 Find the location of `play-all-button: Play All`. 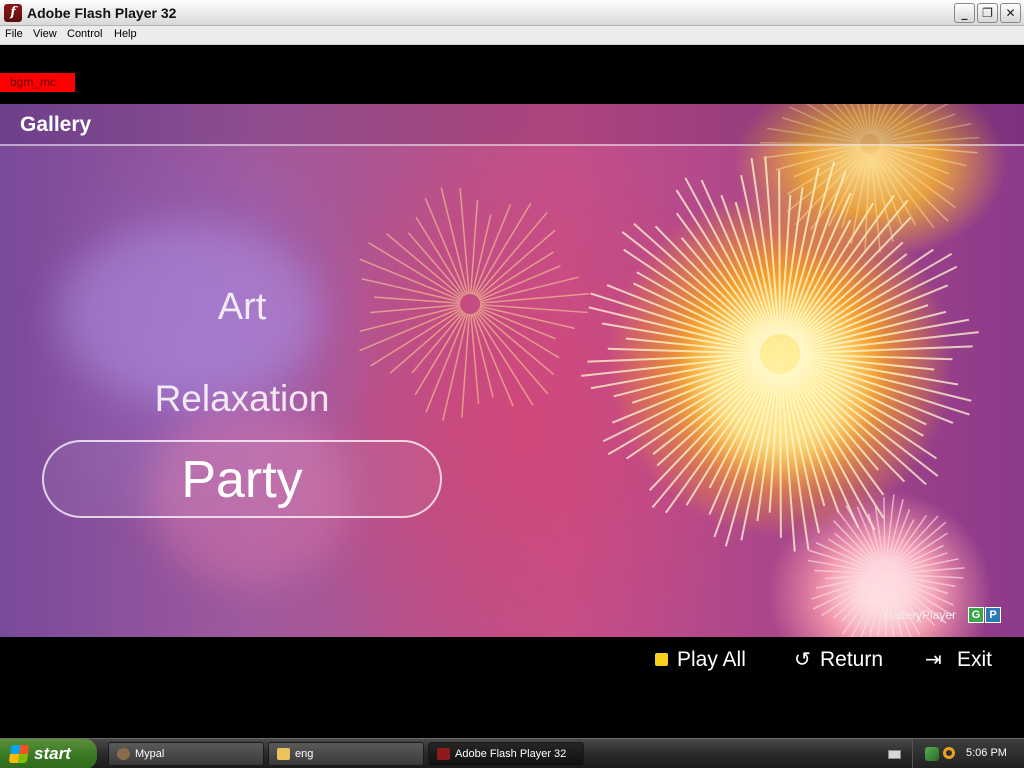

play-all-button: Play All is located at coordinates (711, 660).